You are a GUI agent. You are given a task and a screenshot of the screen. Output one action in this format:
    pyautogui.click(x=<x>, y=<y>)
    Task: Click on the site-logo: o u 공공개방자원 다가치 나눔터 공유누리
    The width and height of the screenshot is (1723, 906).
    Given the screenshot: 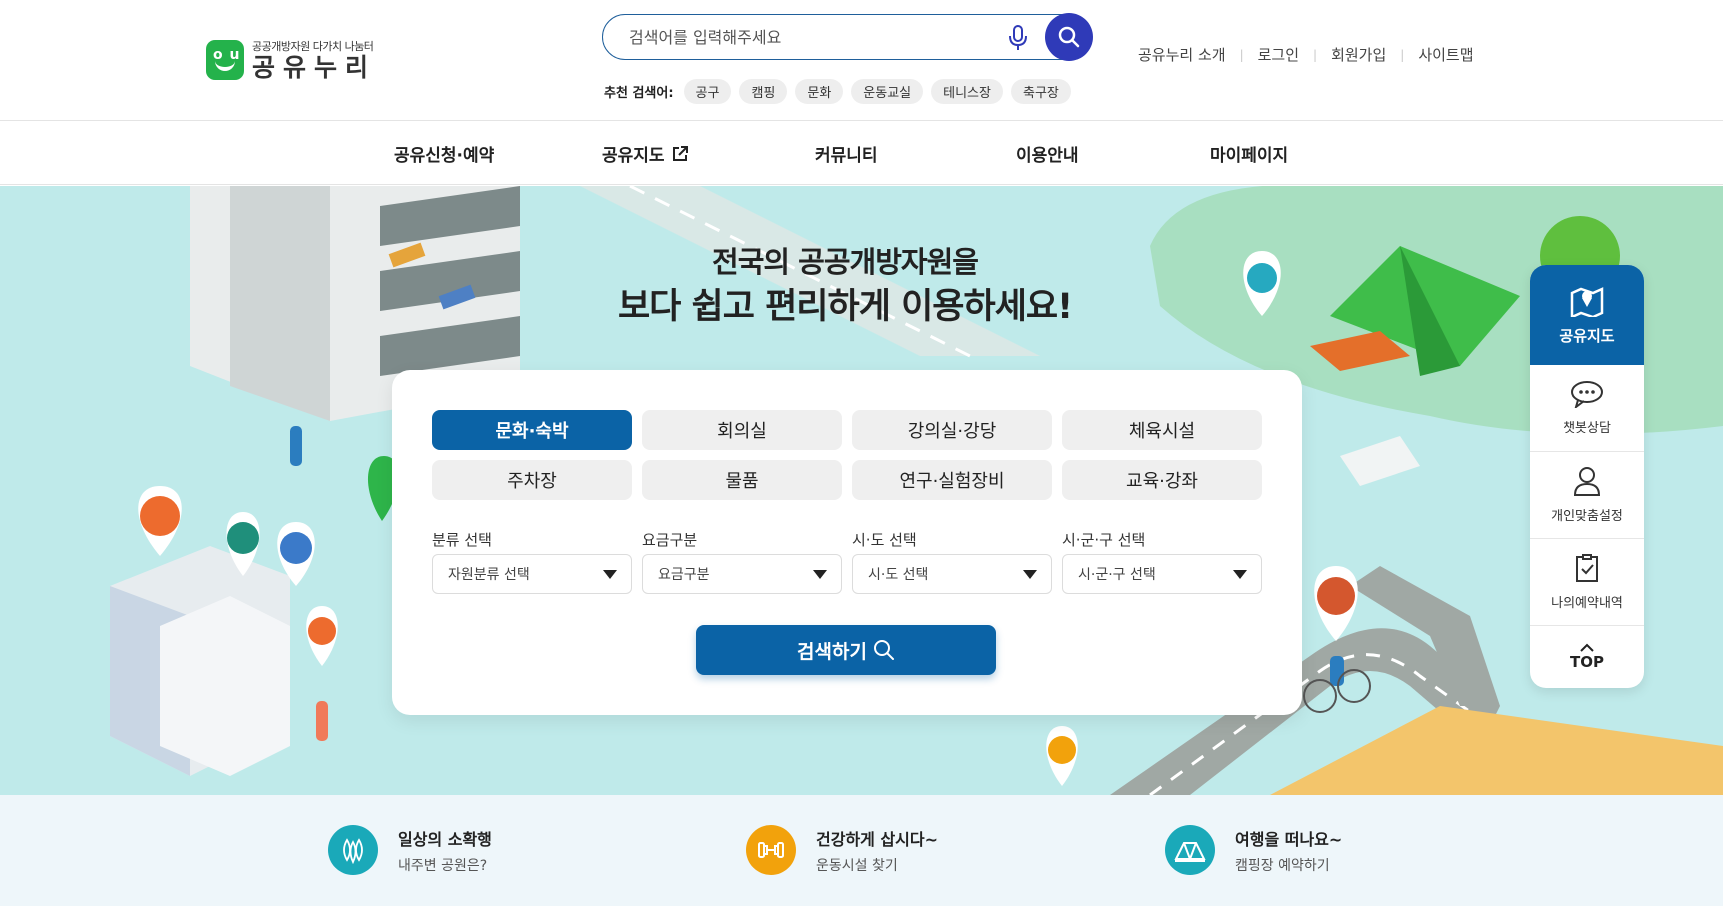 What is the action you would take?
    pyautogui.click(x=291, y=60)
    